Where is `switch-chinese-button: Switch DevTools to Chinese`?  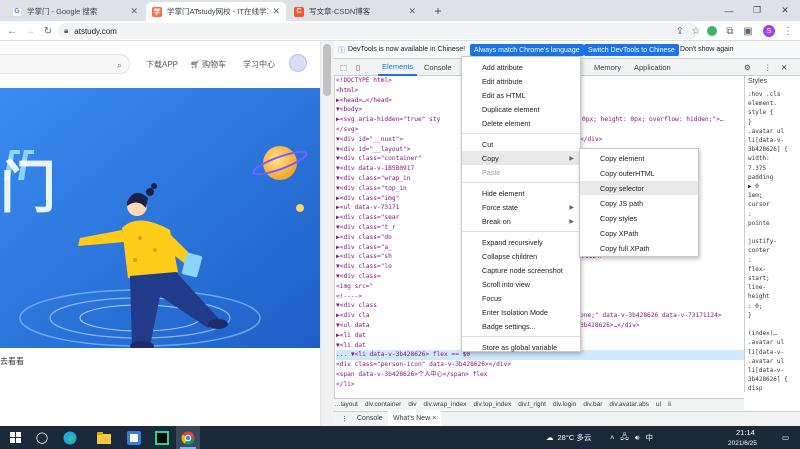
switch-chinese-button: Switch DevTools to Chinese is located at coordinates (631, 50).